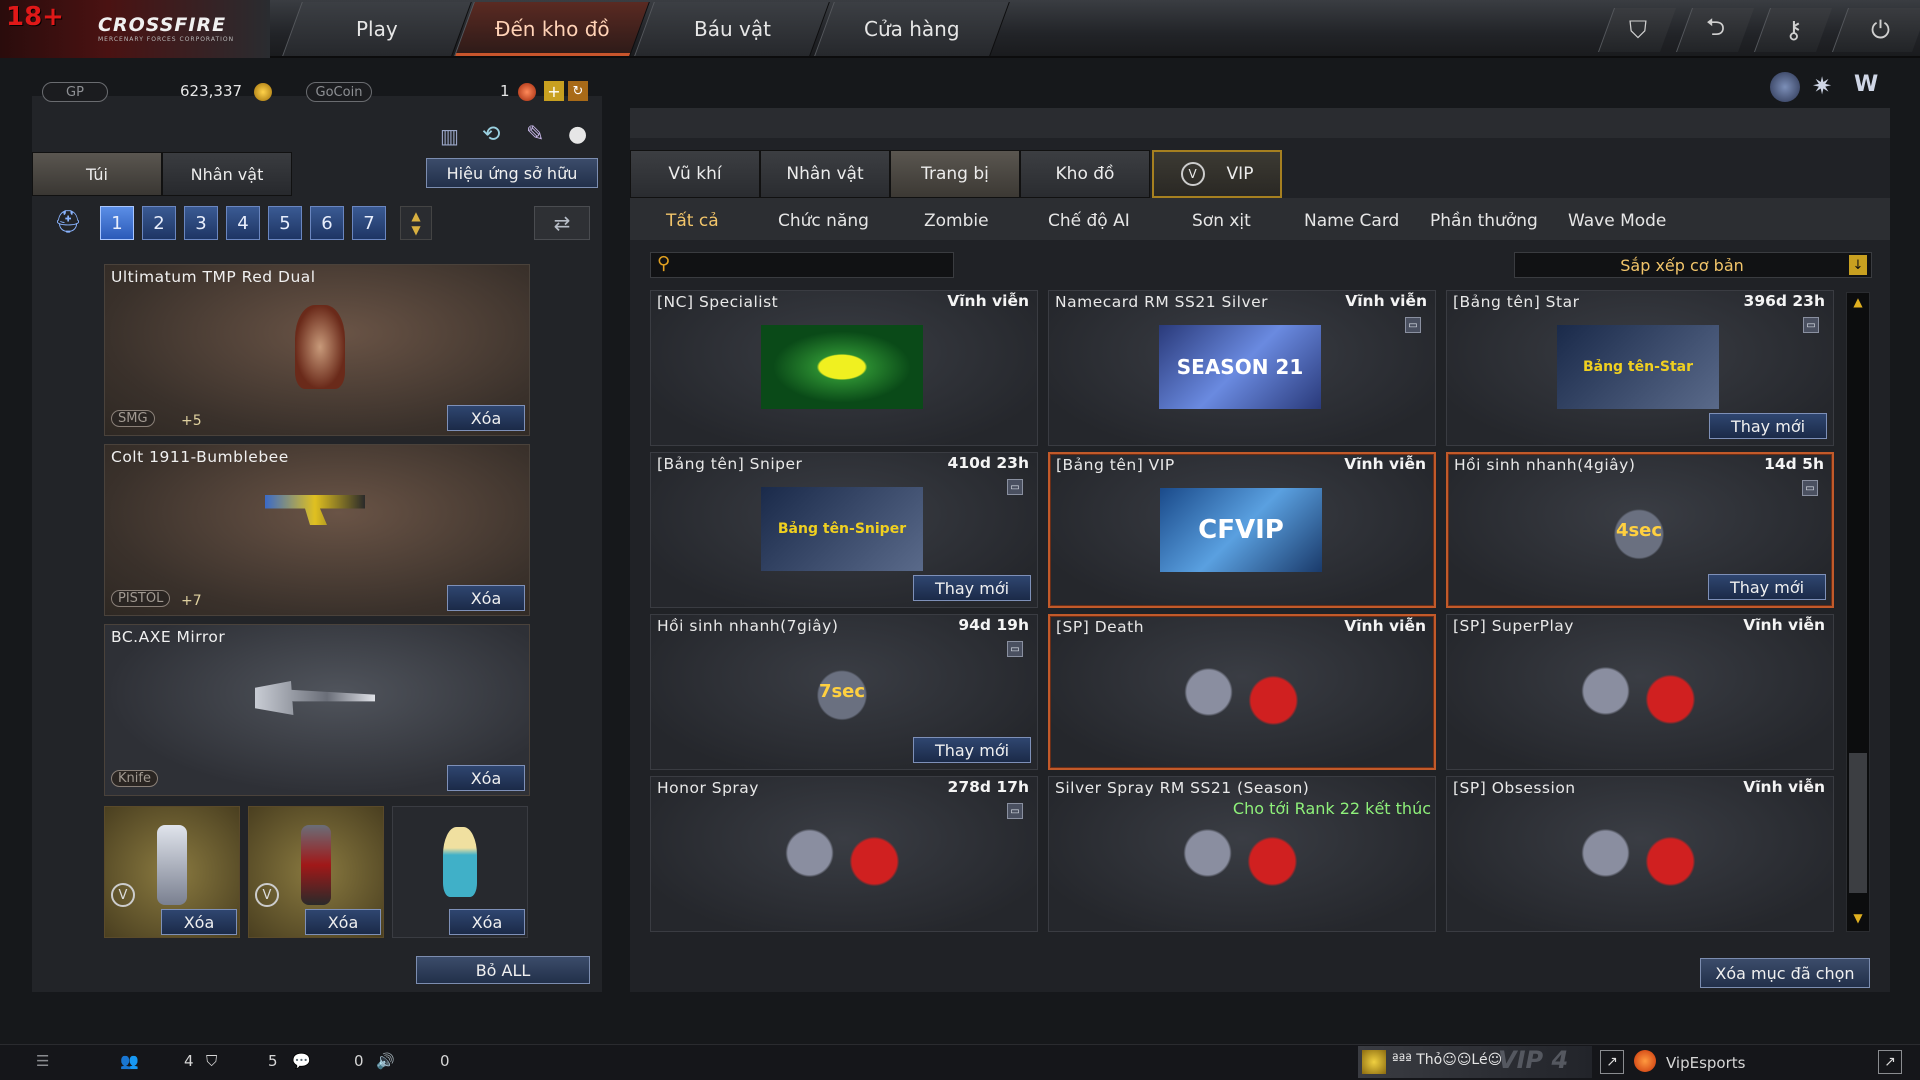 Image resolution: width=1920 pixels, height=1080 pixels. I want to click on tab-storage: Kho đồ, so click(1085, 174).